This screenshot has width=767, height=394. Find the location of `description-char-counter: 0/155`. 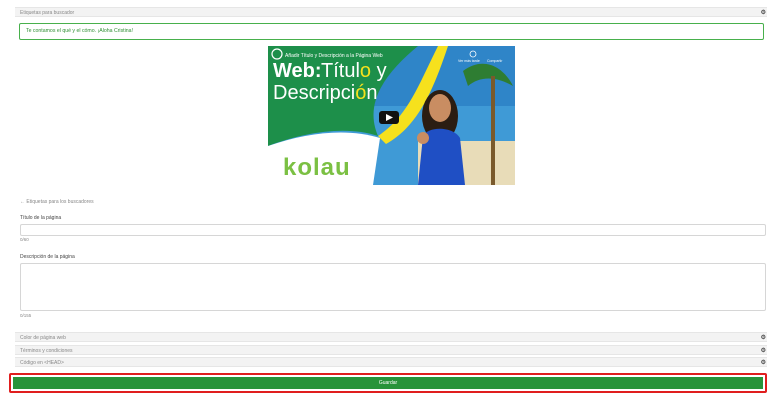

description-char-counter: 0/155 is located at coordinates (26, 315).